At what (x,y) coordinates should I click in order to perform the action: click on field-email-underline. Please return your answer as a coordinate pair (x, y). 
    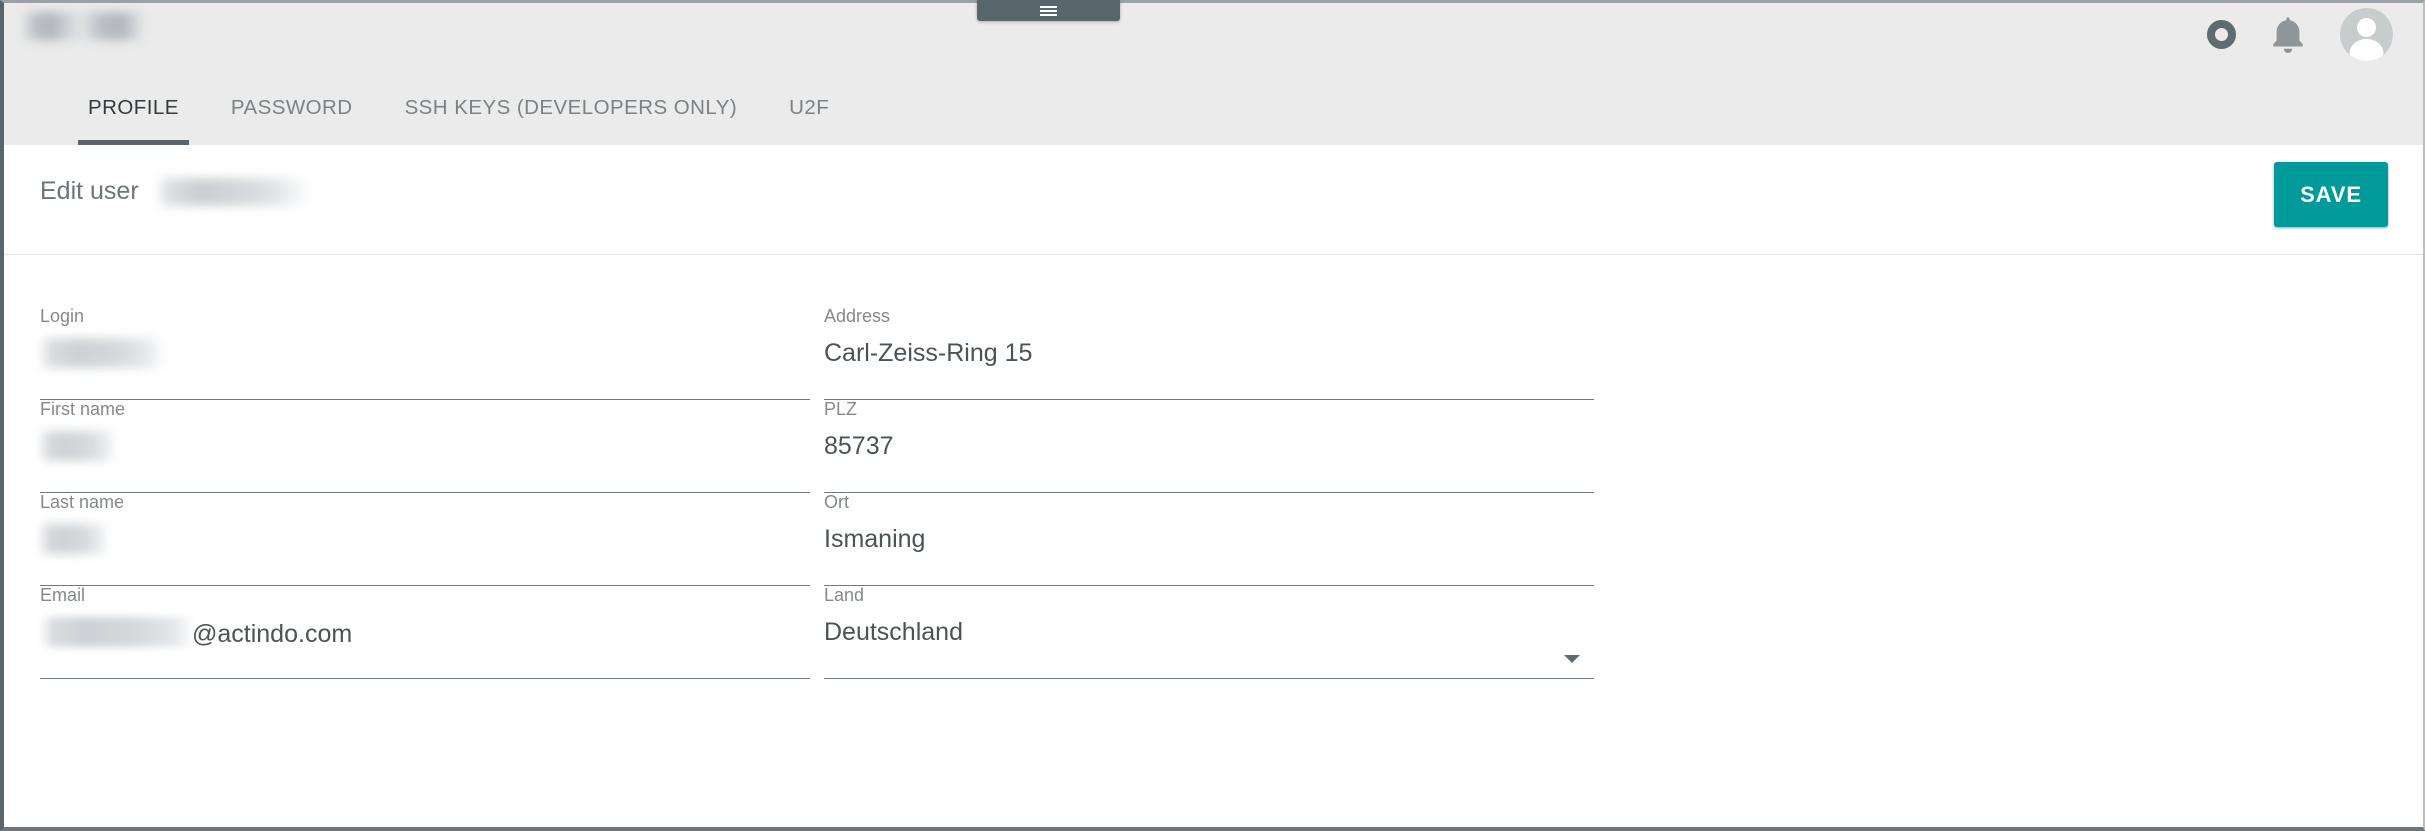
    Looking at the image, I should click on (425, 678).